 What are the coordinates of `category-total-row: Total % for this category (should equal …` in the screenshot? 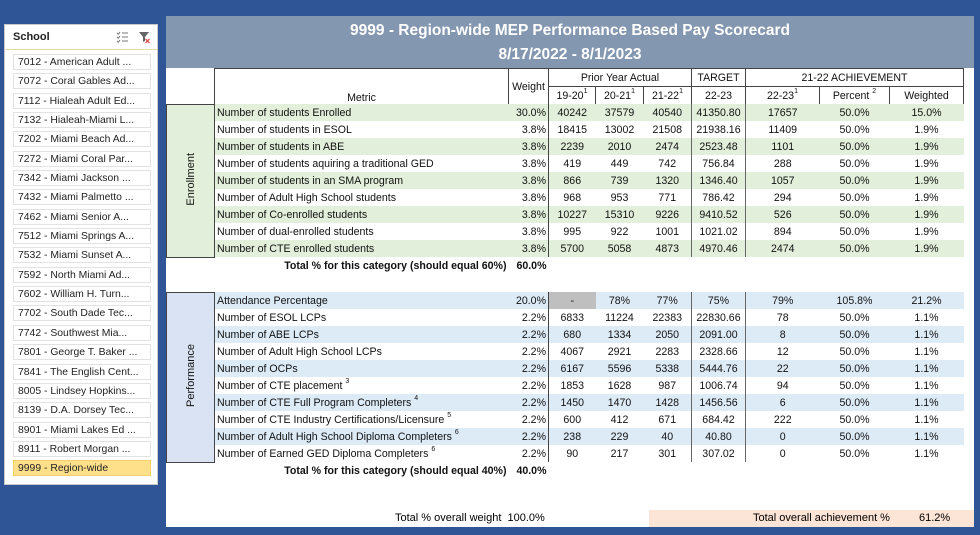 It's located at (565, 266).